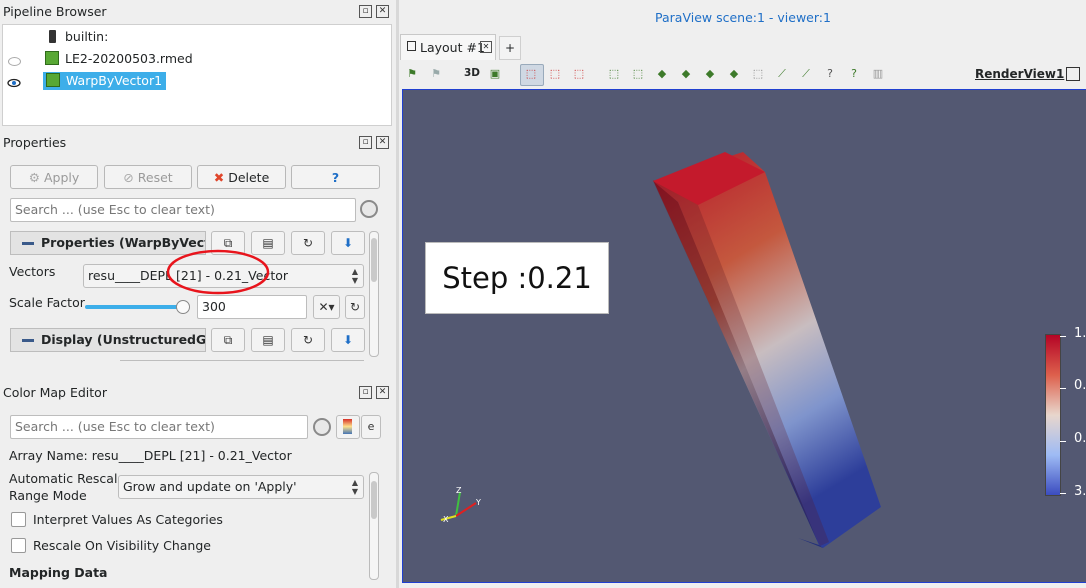  What do you see at coordinates (638, 74) in the screenshot?
I see `select-points-on-icon: ⬚` at bounding box center [638, 74].